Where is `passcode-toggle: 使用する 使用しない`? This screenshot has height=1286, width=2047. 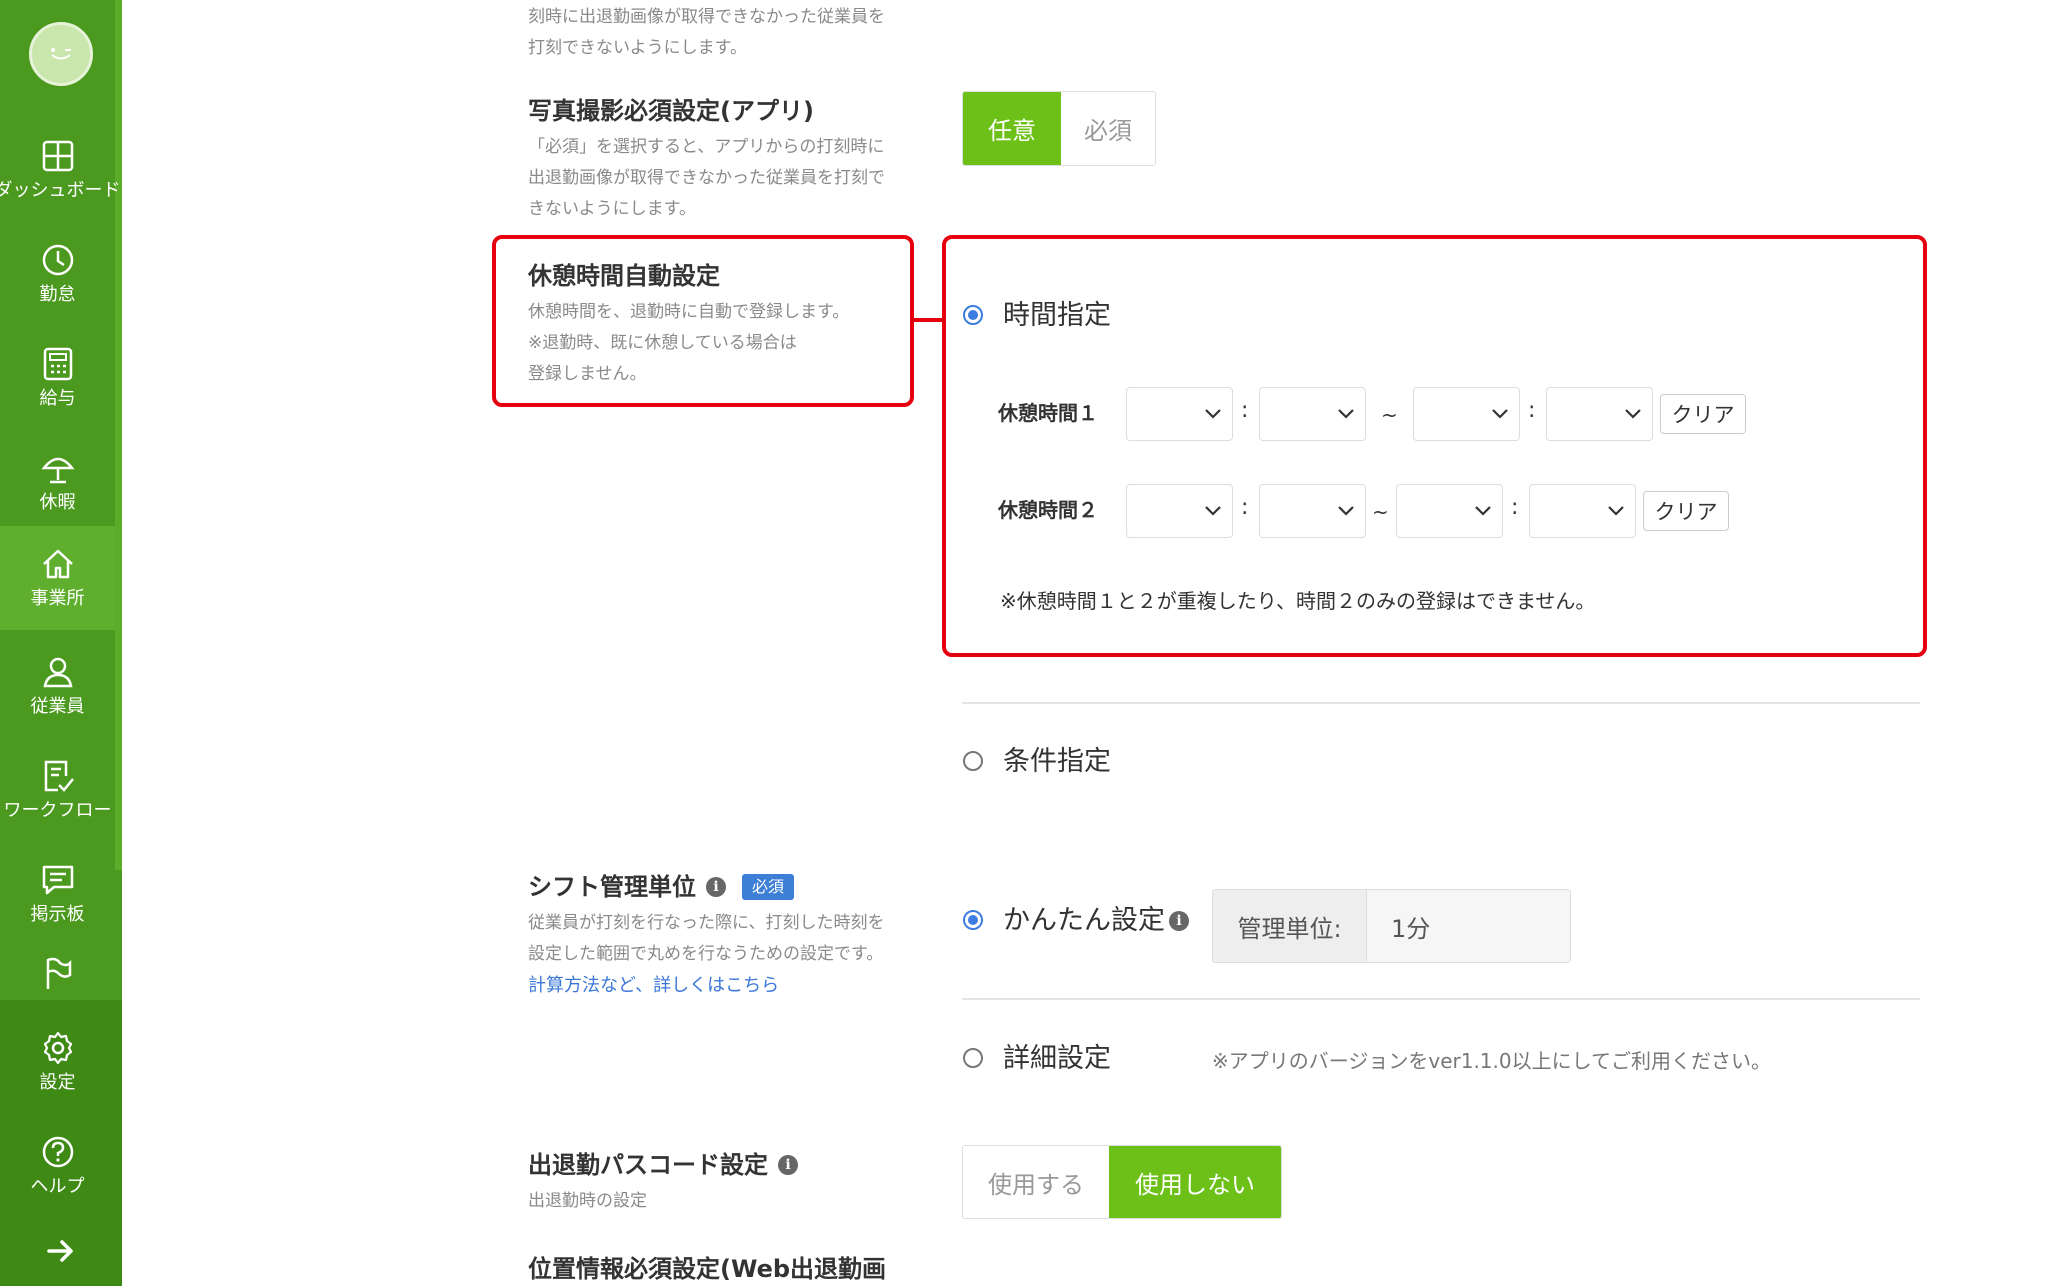
passcode-toggle: 使用する 使用しない is located at coordinates (1122, 1182).